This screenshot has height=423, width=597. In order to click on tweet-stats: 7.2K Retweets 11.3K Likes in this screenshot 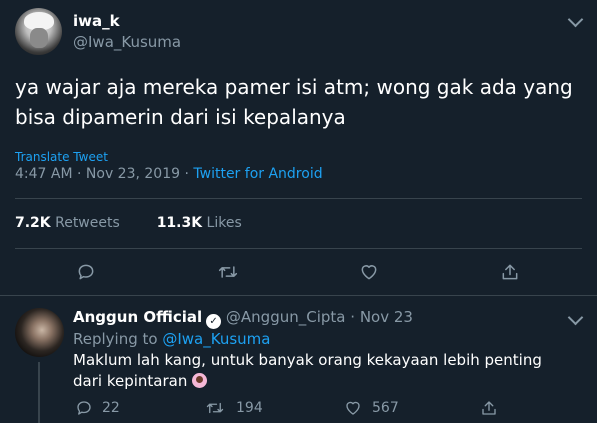, I will do `click(128, 223)`.